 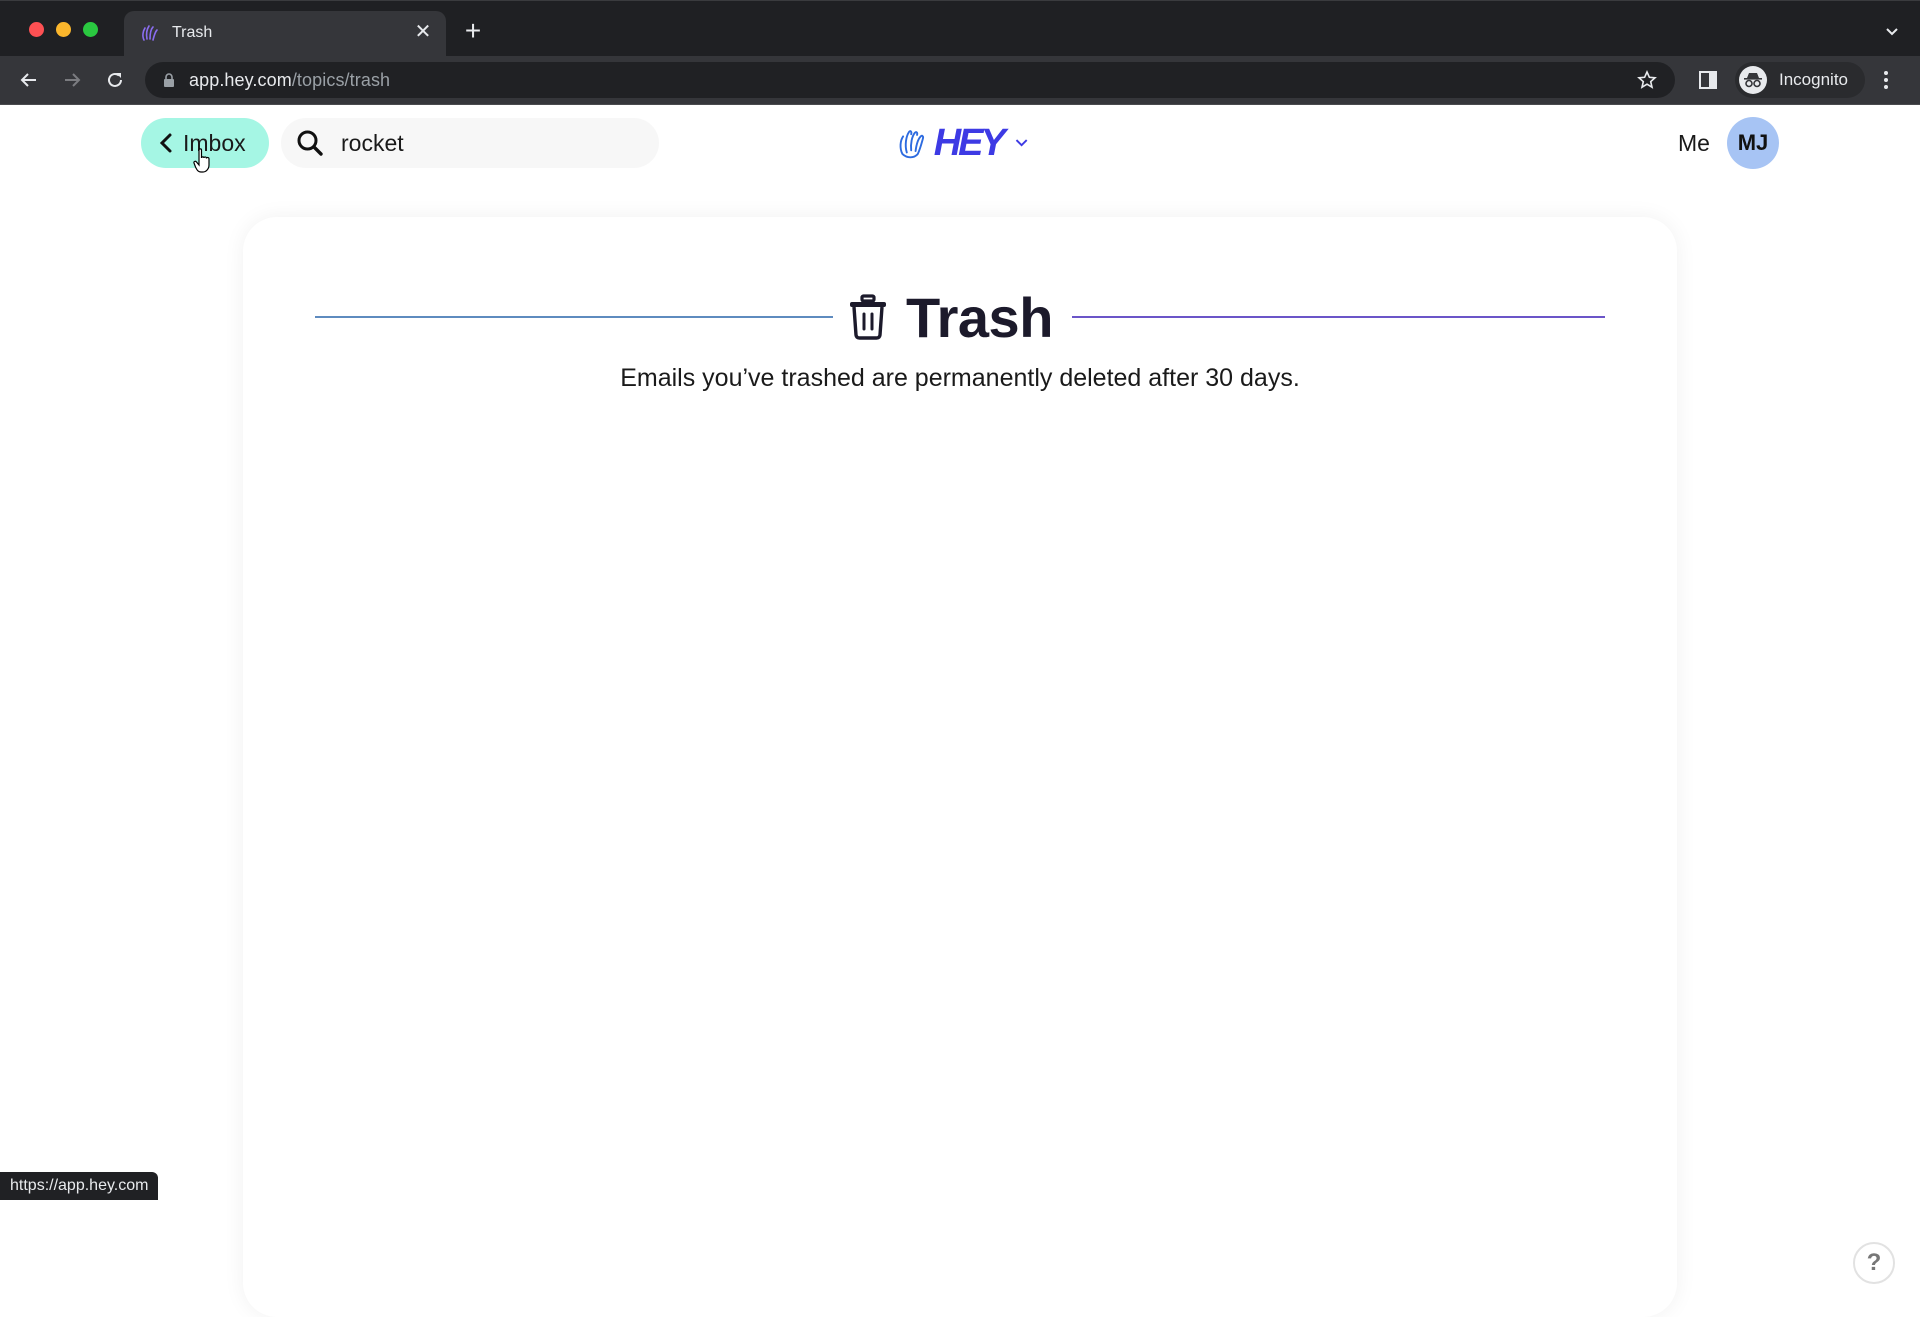 What do you see at coordinates (910, 80) in the screenshot?
I see `address-bar: app.hey.com/topics/trash` at bounding box center [910, 80].